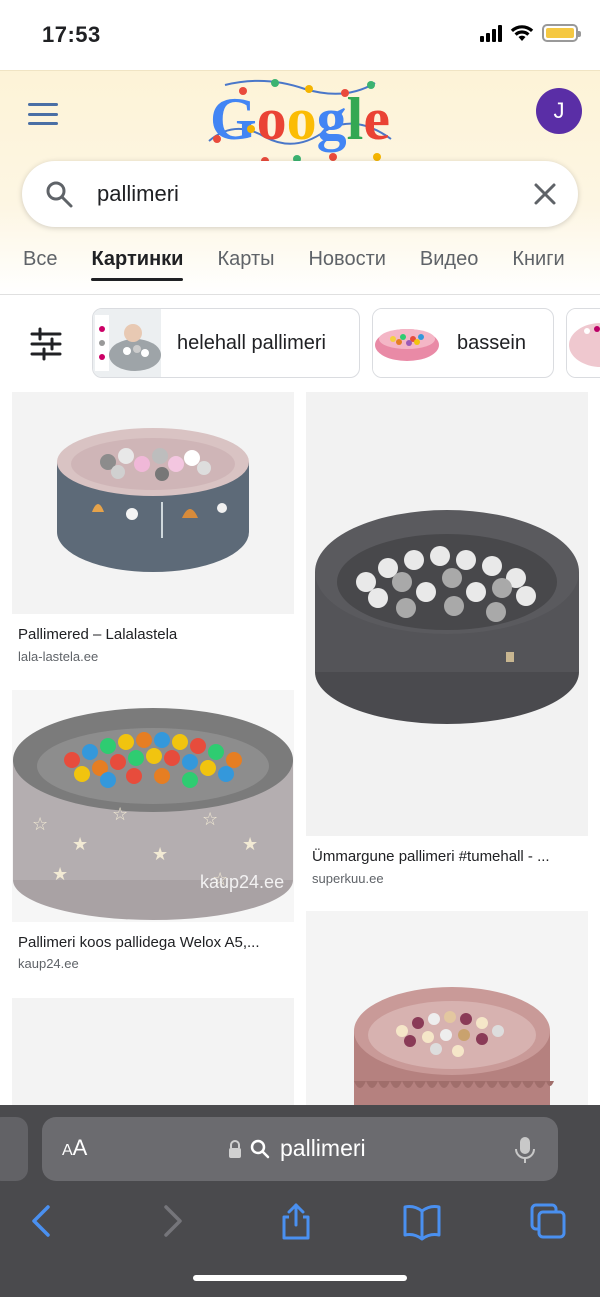  What do you see at coordinates (561, 33) in the screenshot?
I see `battery-icon` at bounding box center [561, 33].